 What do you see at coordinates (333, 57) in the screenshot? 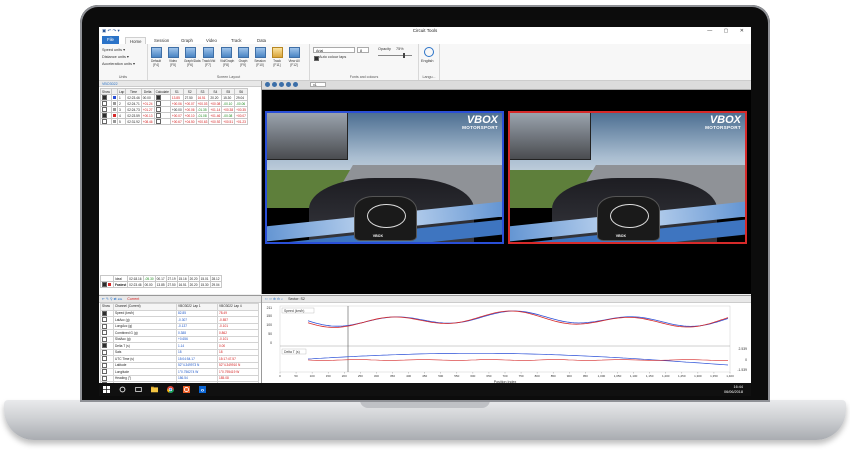
I see `auto-colour-label: Auto colour laps` at bounding box center [333, 57].